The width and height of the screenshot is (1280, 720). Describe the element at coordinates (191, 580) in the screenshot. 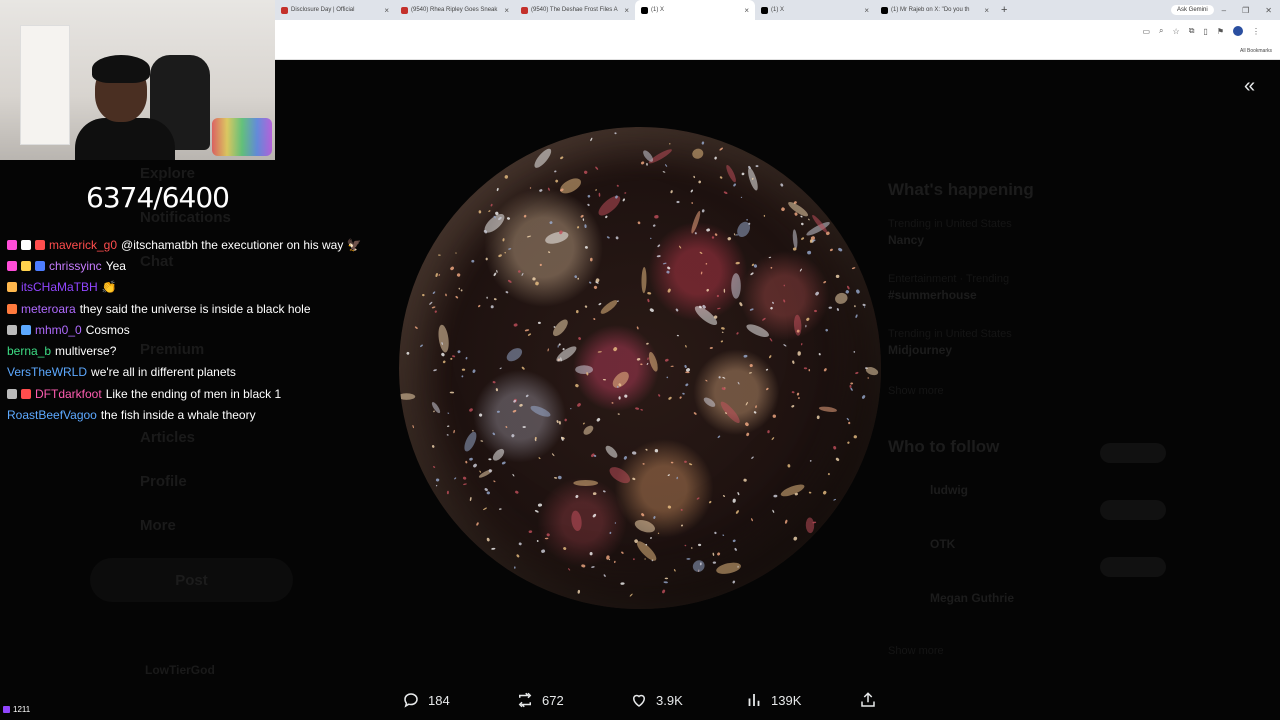

I see `post-button: Post` at that location.